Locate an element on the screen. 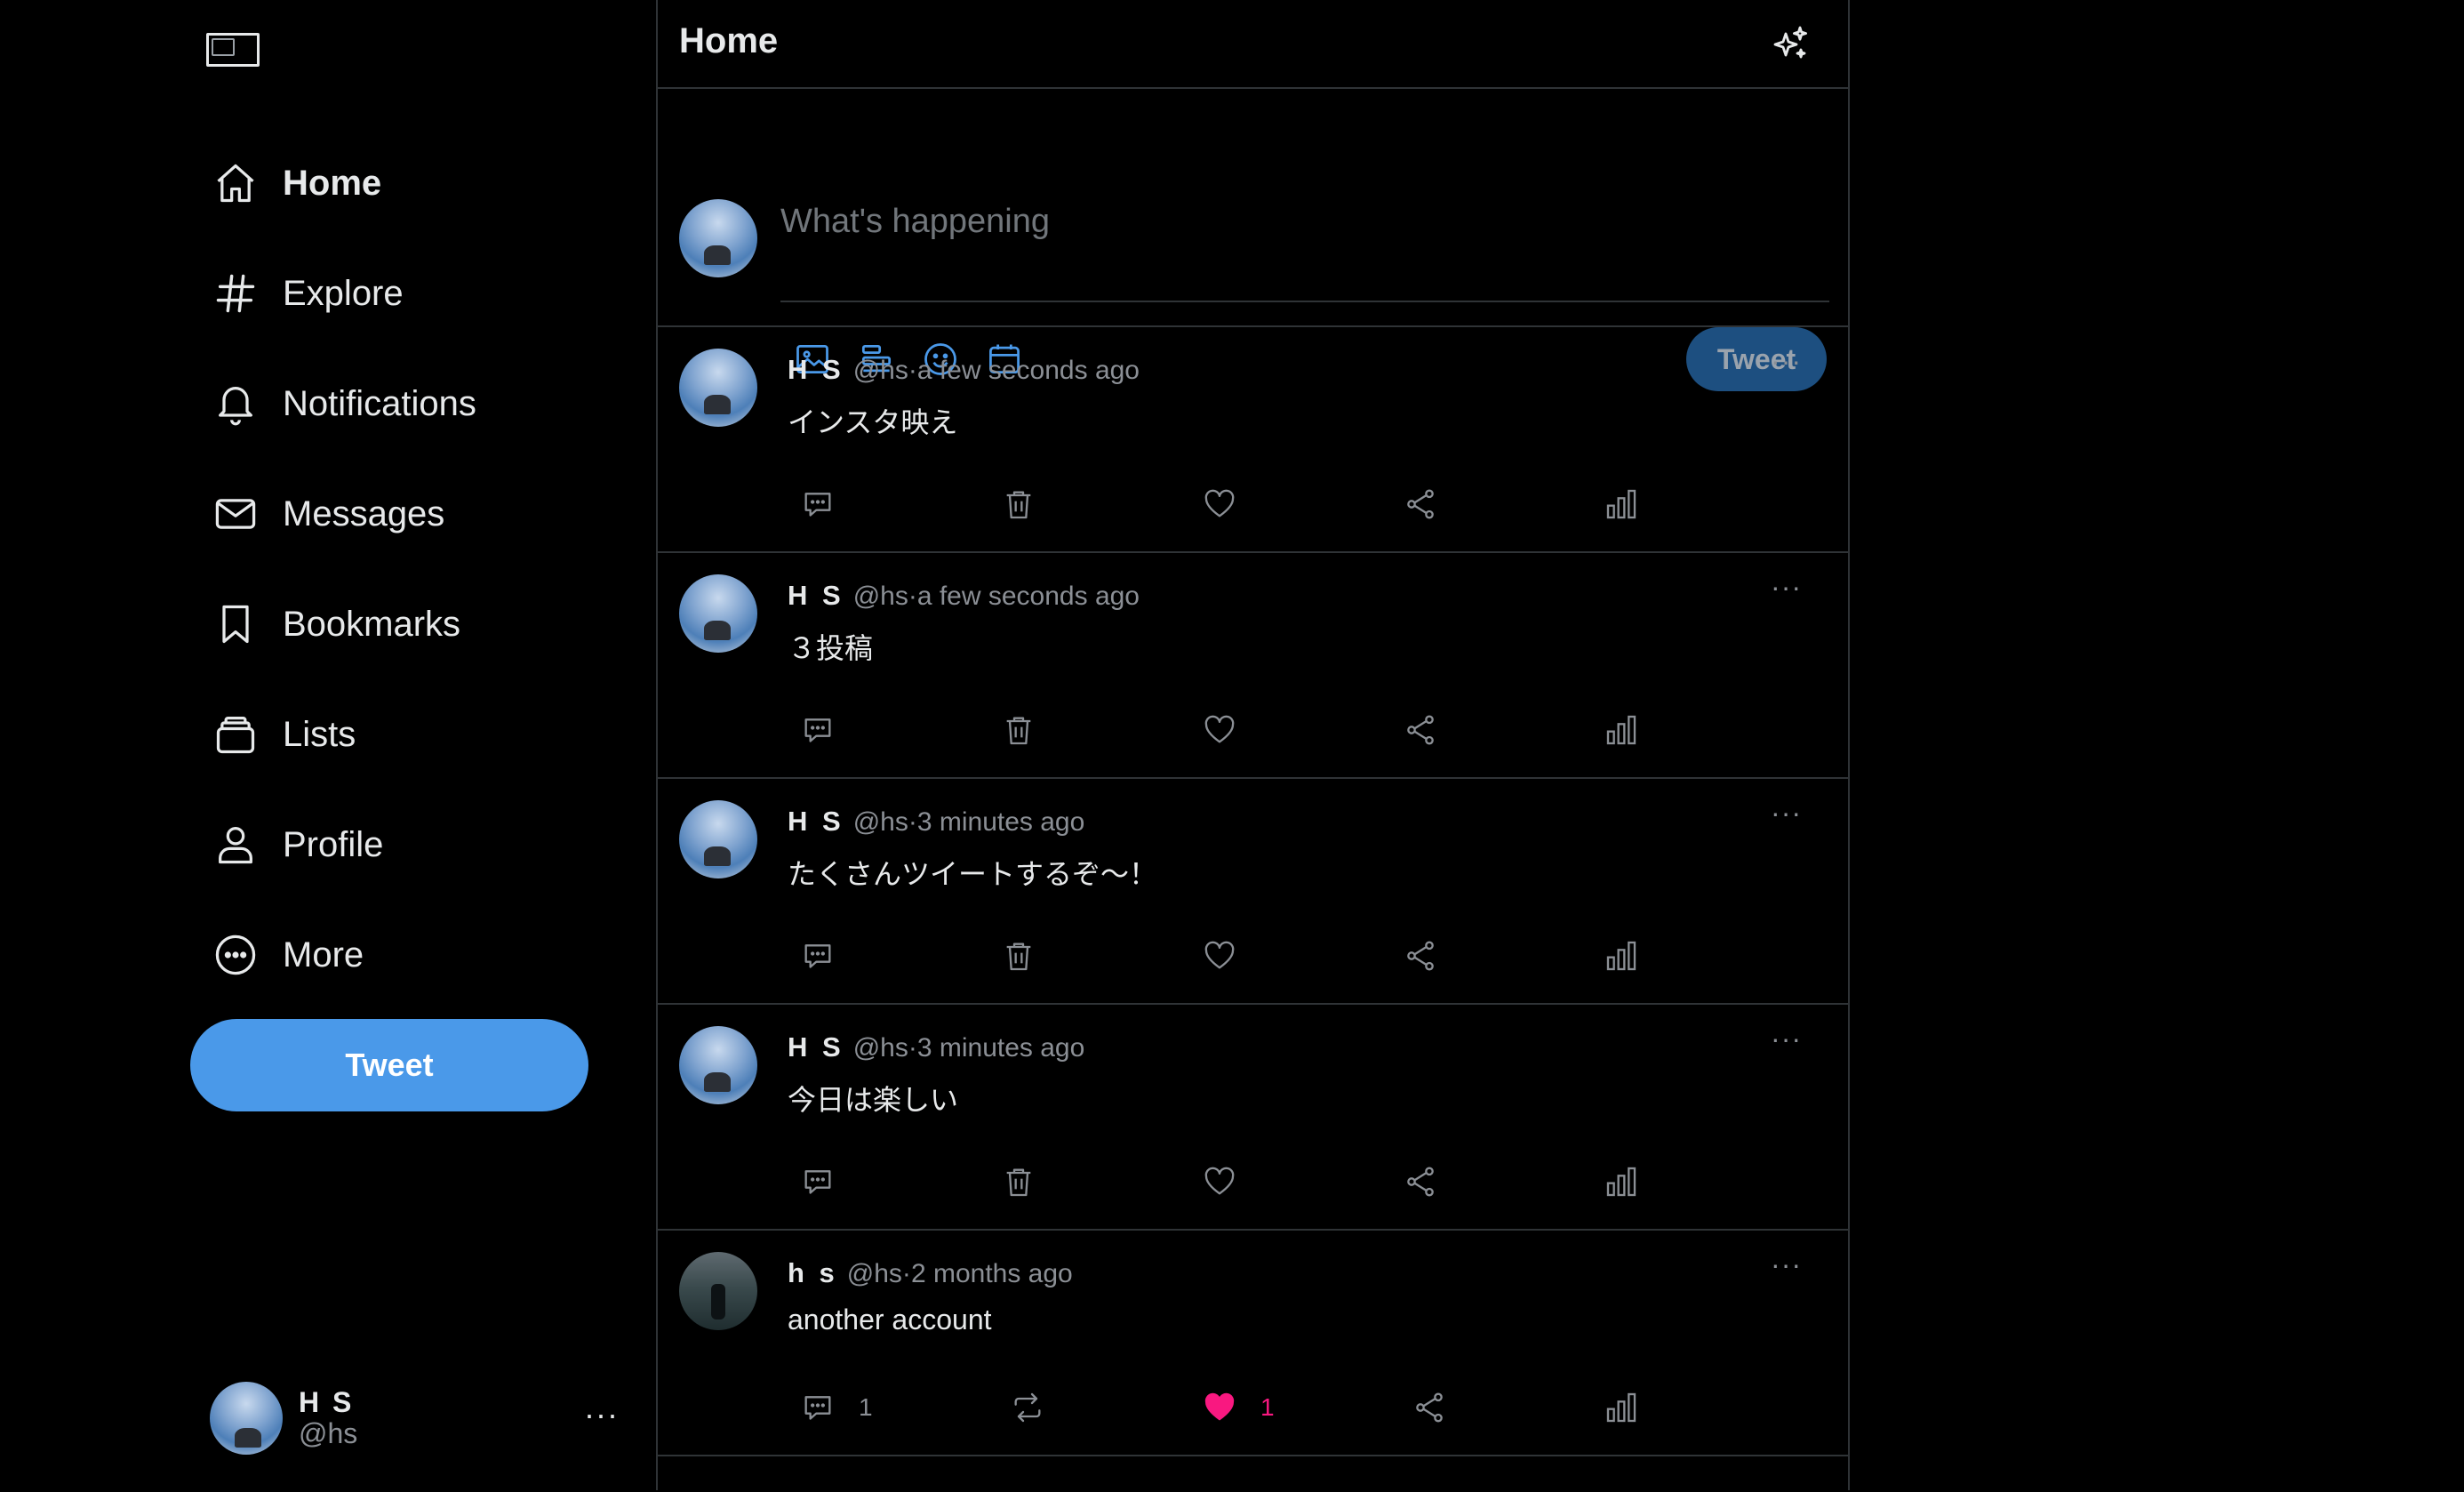 The image size is (2464, 1492). account-more-icon: ··· is located at coordinates (601, 1414).